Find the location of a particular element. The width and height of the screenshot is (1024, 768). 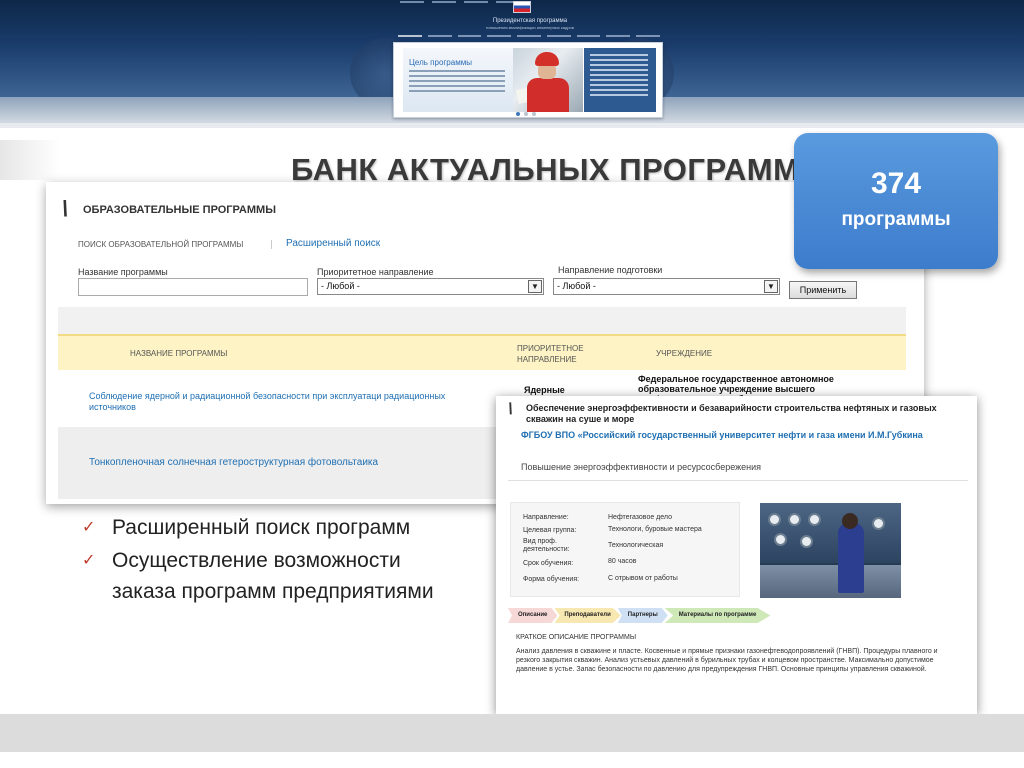

row-1-priority: Ядерные is located at coordinates (544, 390).